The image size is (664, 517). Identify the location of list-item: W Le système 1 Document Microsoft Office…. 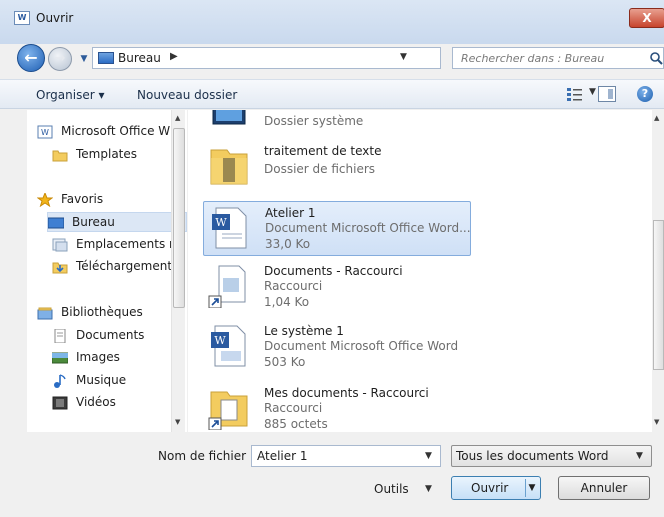
(337, 347).